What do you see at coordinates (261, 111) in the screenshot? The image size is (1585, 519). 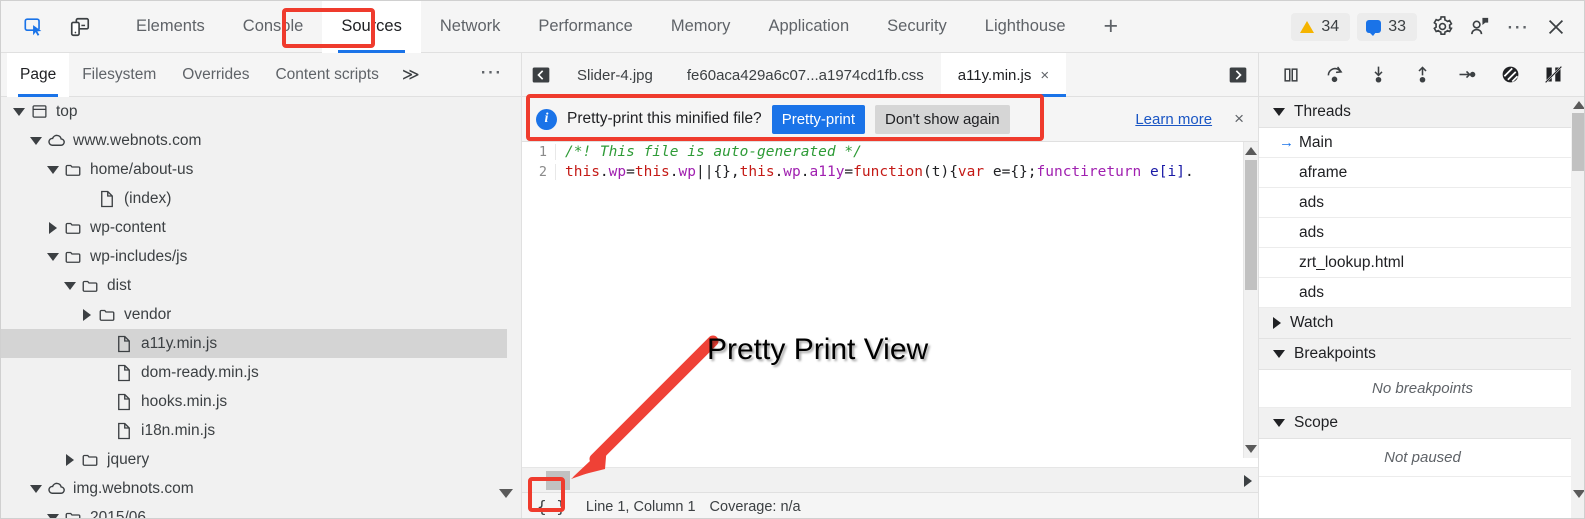 I see `tree-item-top: top` at bounding box center [261, 111].